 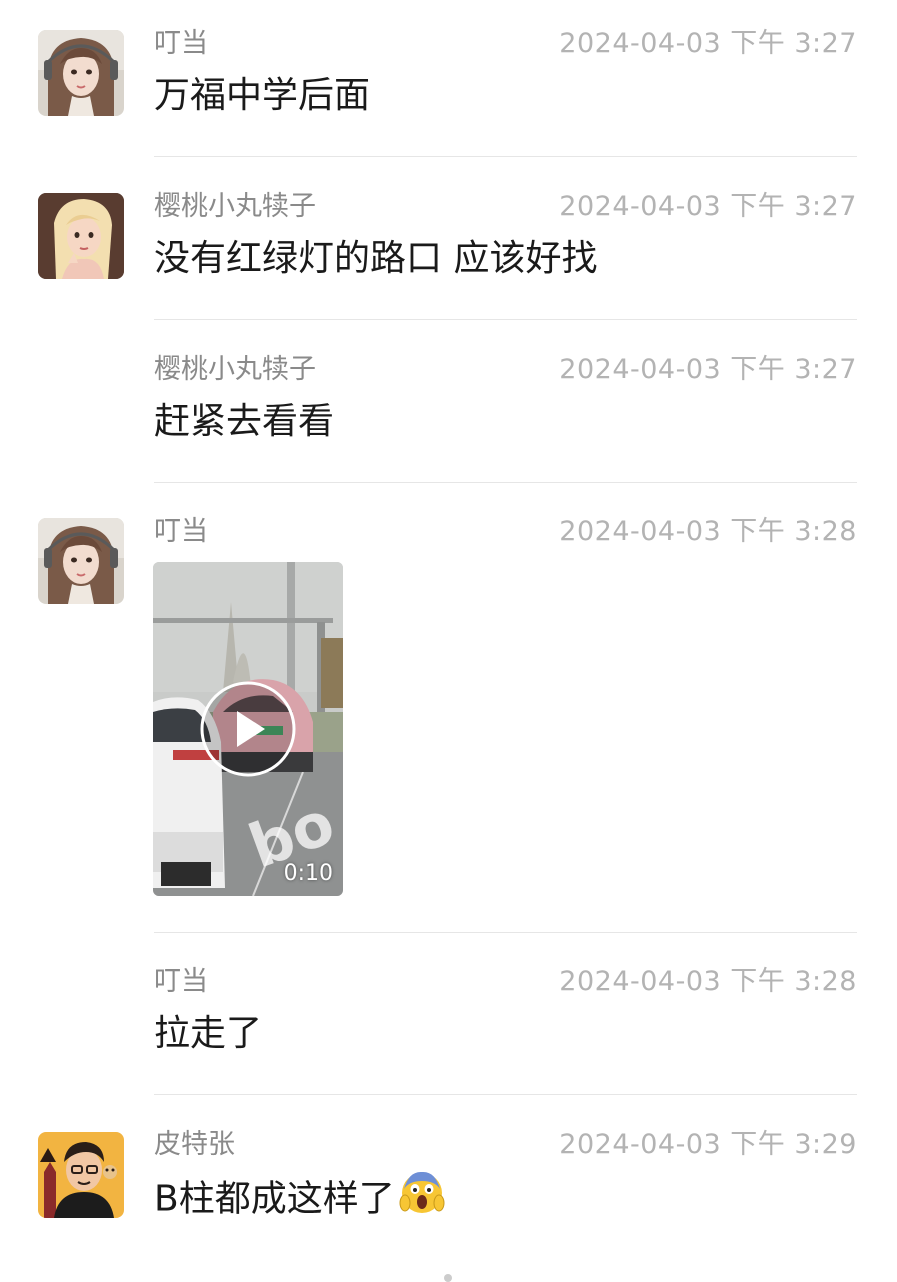 I want to click on message-text: 万福中学后面, so click(x=262, y=95).